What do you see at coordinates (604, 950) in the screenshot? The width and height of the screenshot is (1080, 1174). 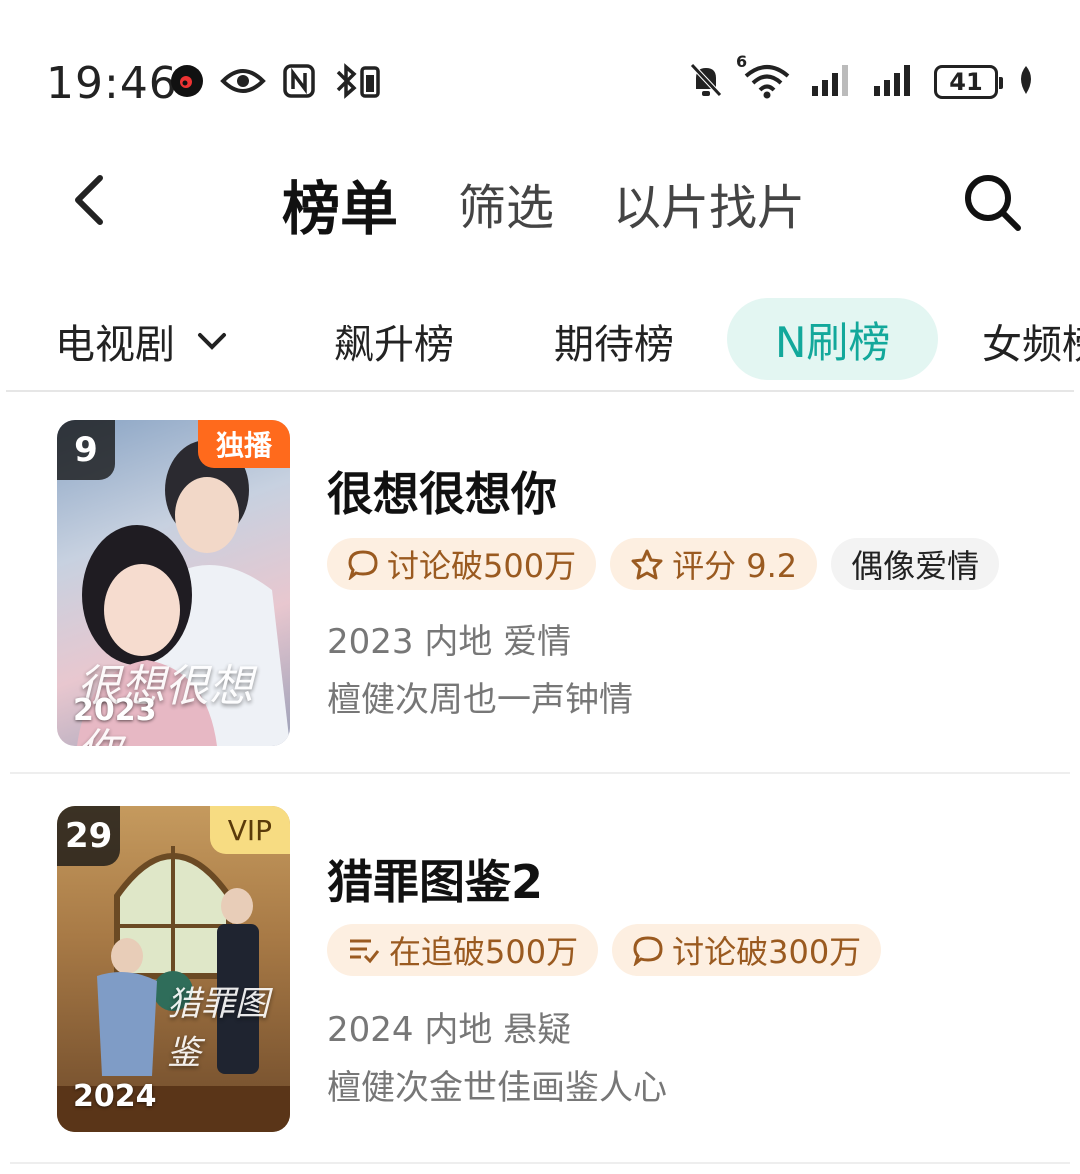 I see `tag-list: 在追破500万 讨论破300万` at bounding box center [604, 950].